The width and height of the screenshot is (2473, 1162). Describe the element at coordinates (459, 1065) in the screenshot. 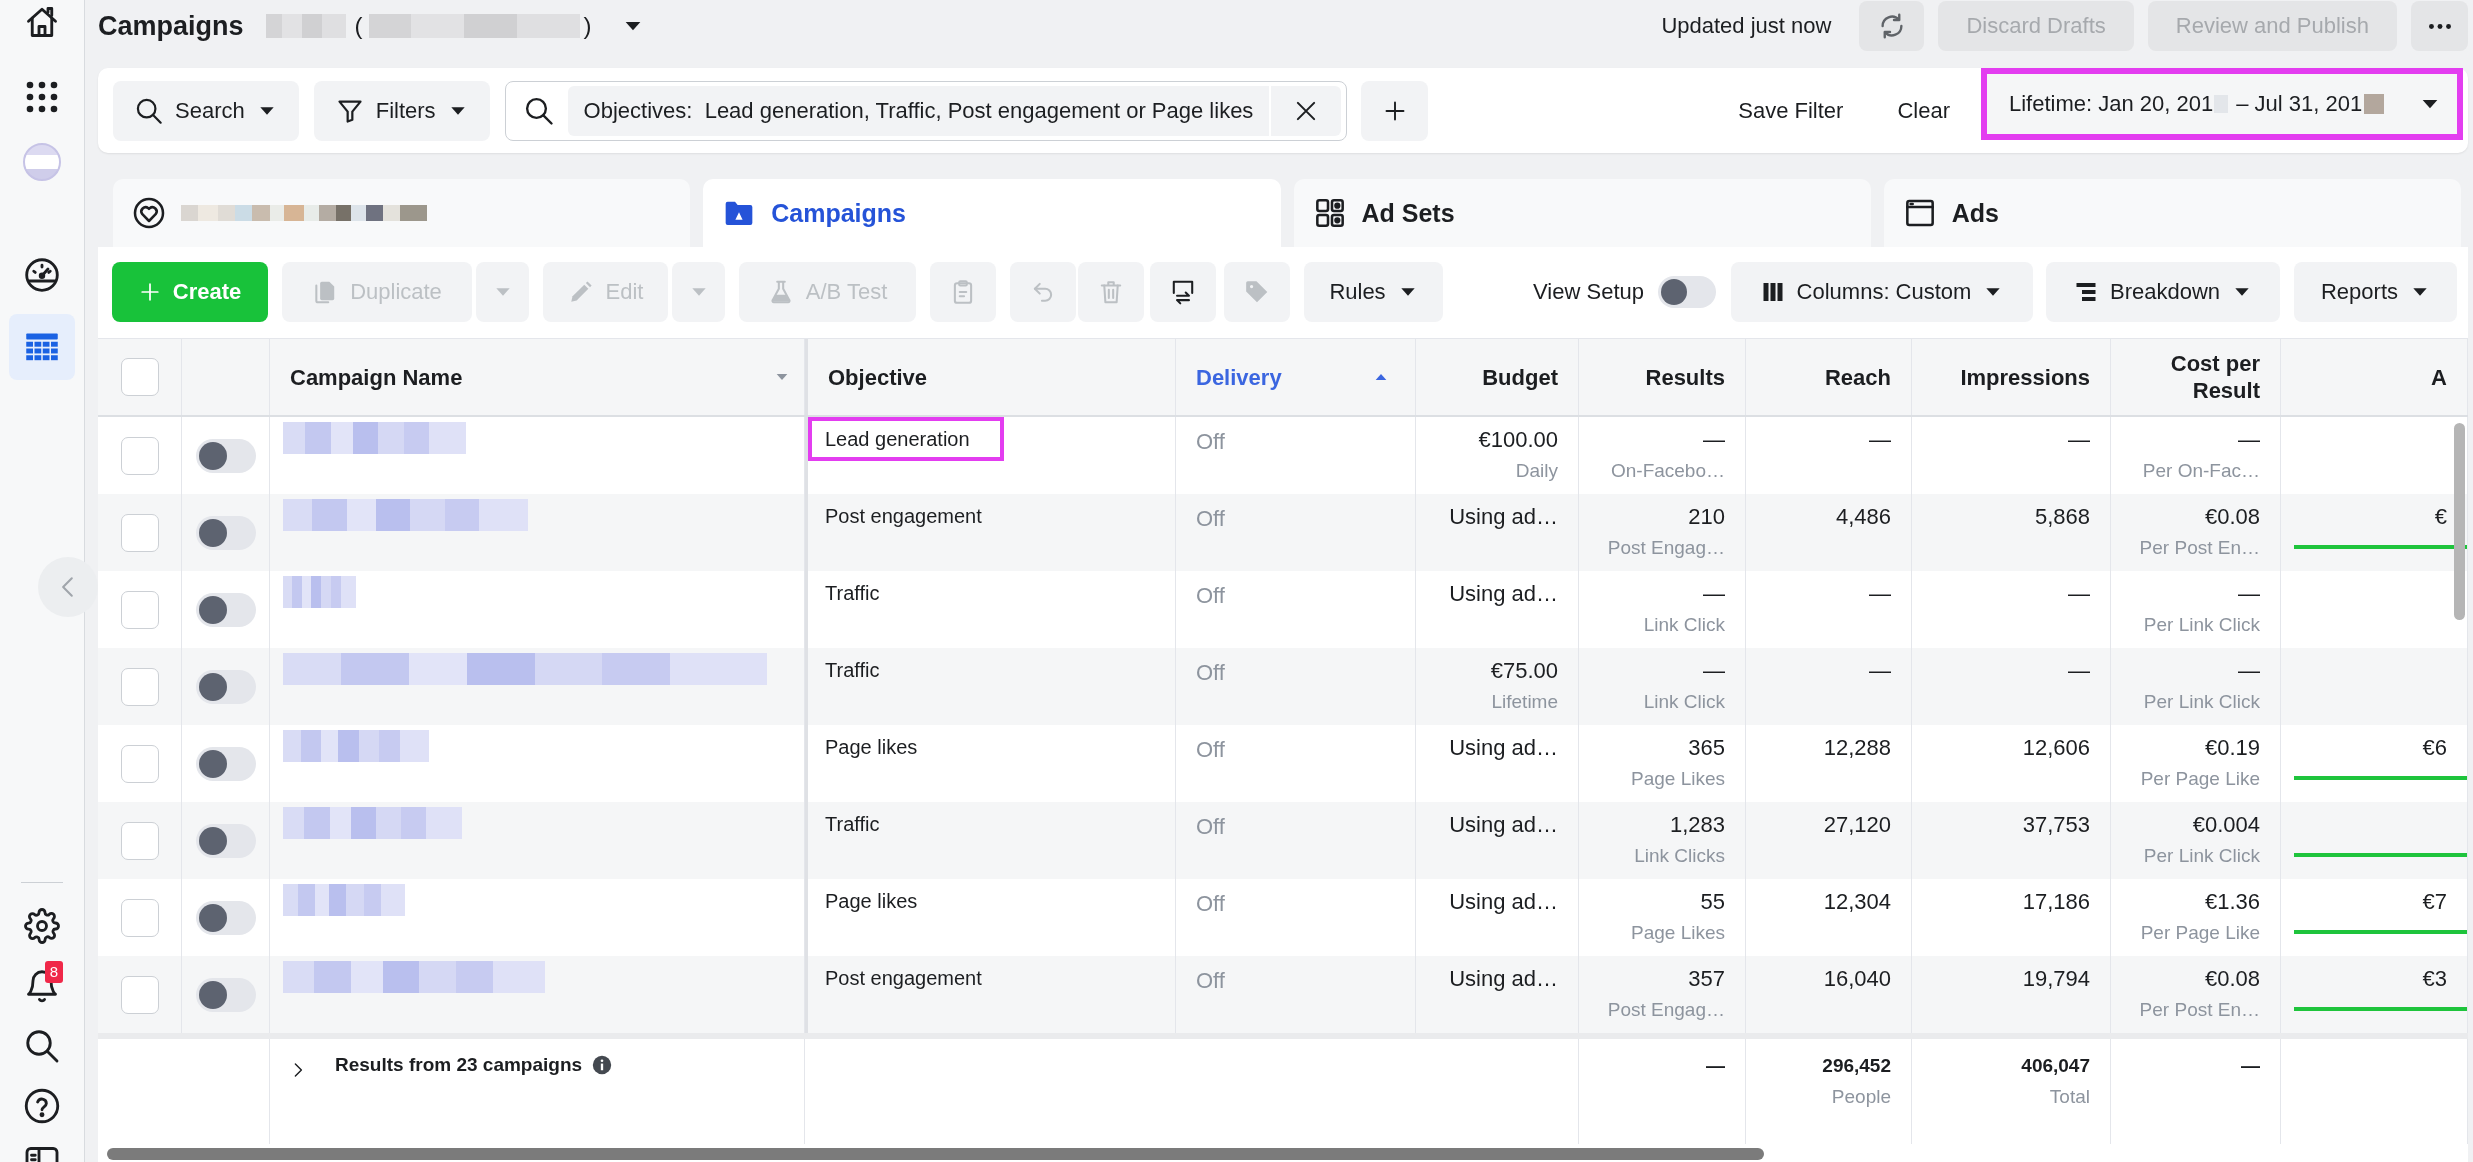

I see `totals-label: Results from 23 campaigns` at that location.